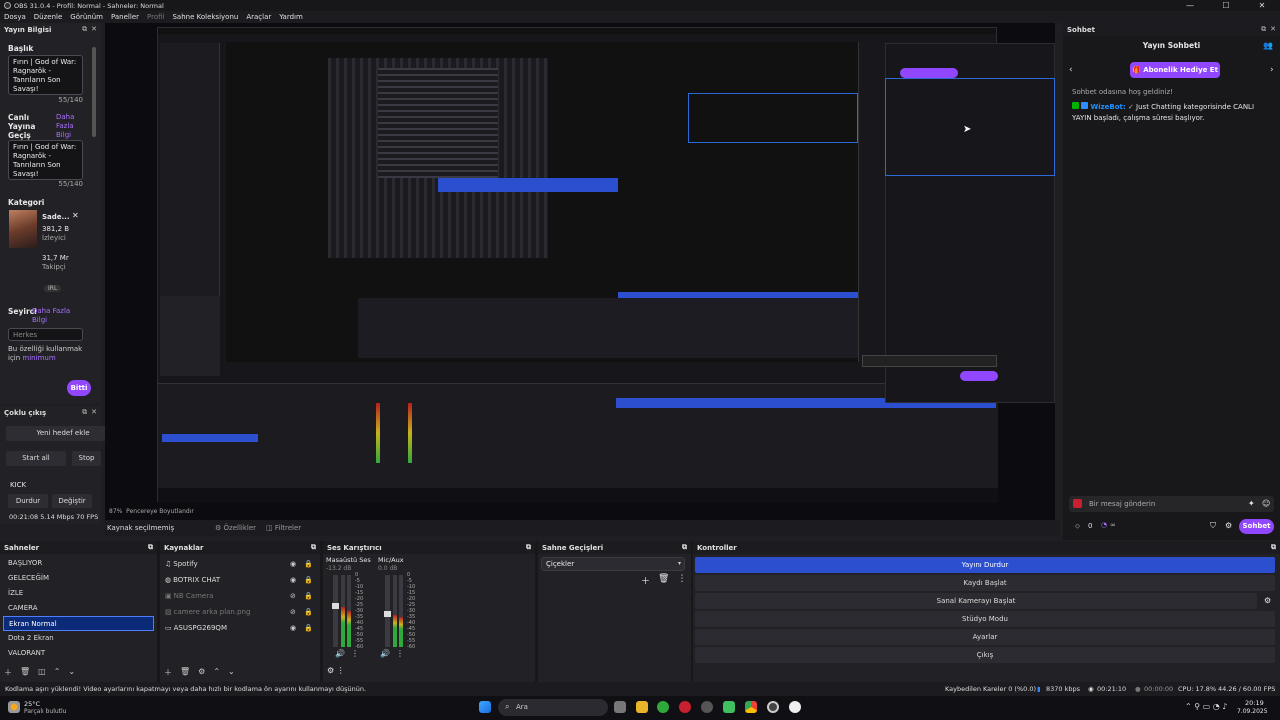 This screenshot has height=720, width=1280. Describe the element at coordinates (78, 653) in the screenshot. I see `scene-item: VALORANT` at that location.